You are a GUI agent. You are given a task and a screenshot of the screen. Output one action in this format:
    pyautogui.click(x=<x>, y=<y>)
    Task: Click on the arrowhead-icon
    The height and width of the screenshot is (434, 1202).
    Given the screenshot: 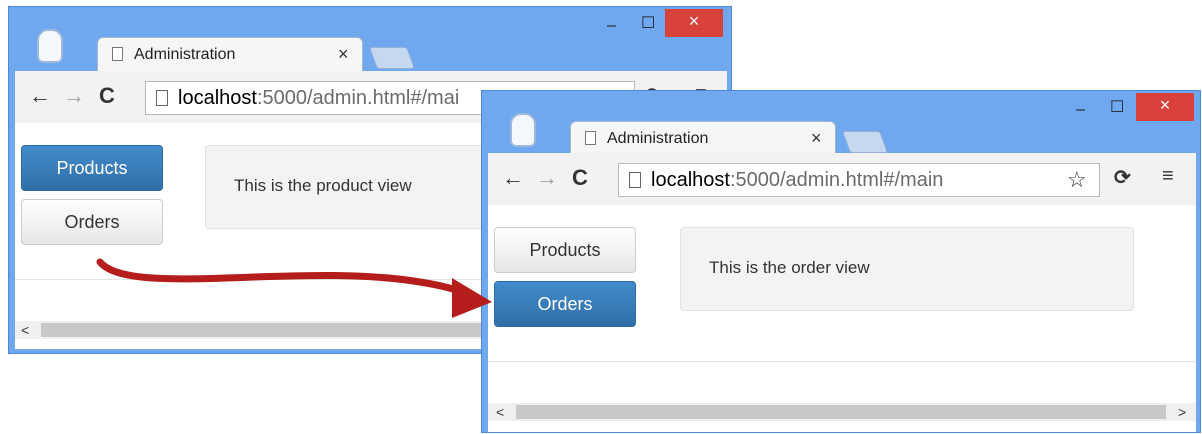 What is the action you would take?
    pyautogui.click(x=472, y=298)
    